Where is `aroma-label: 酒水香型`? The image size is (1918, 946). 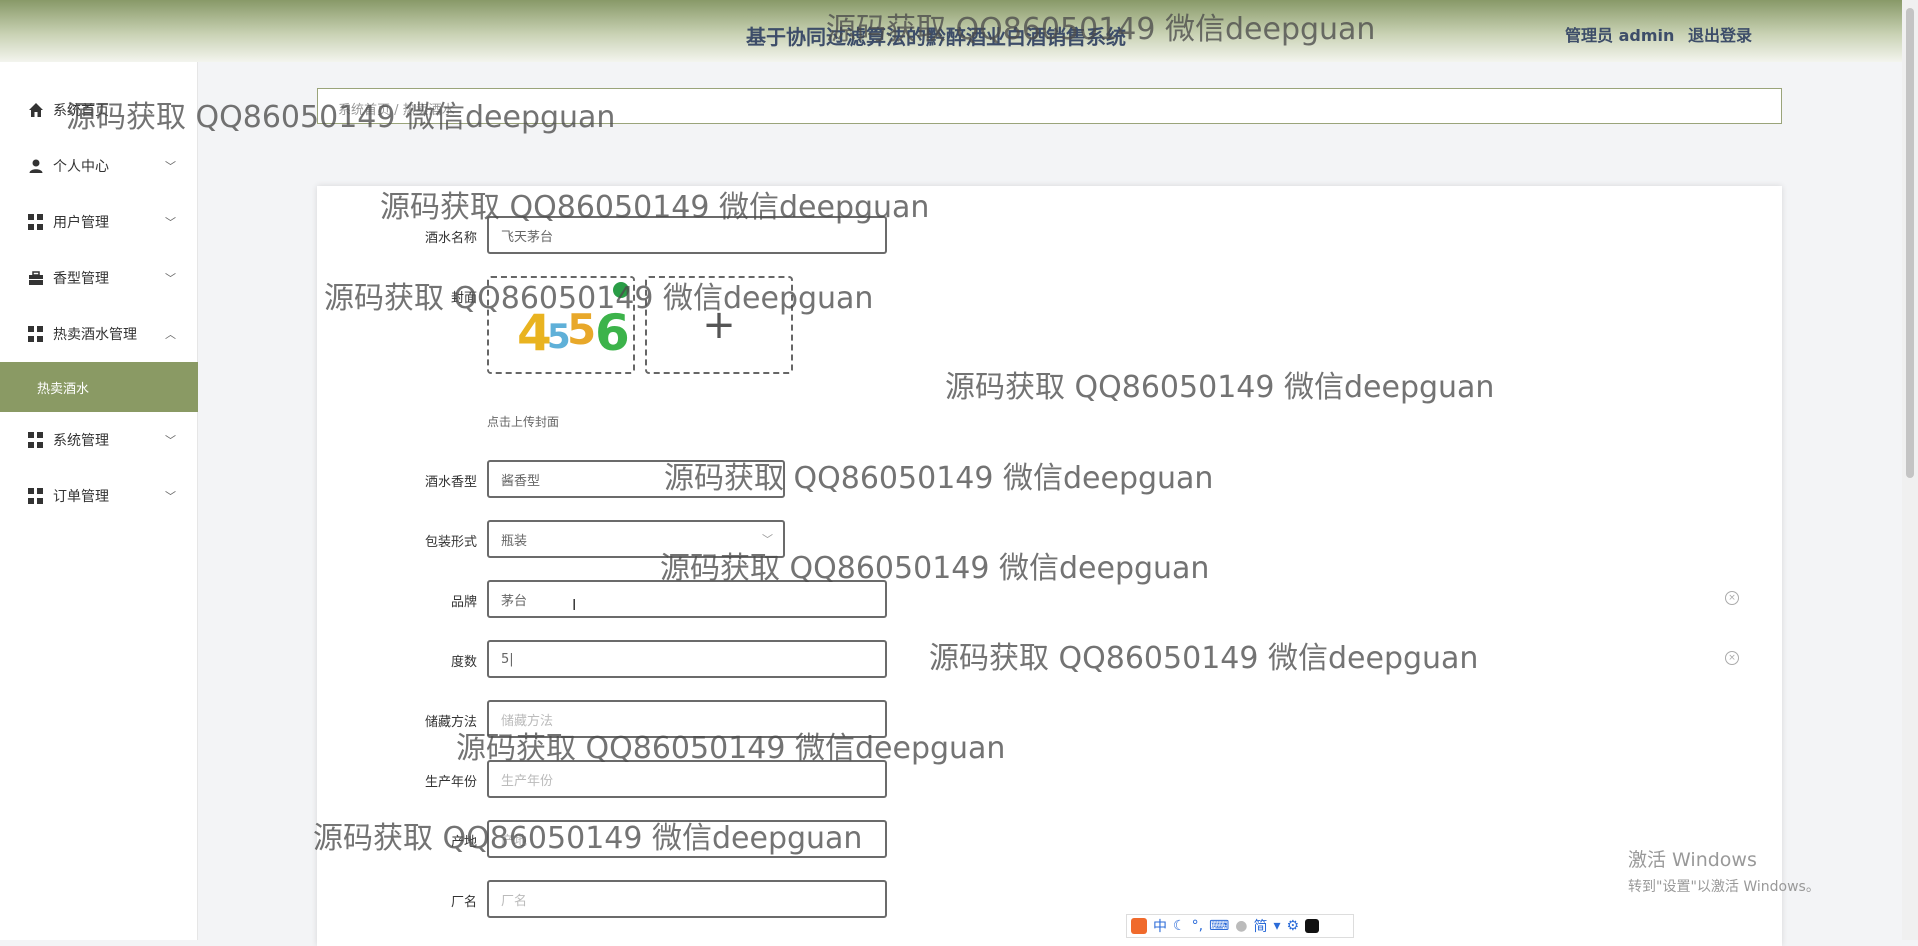
aroma-label: 酒水香型 is located at coordinates (450, 482).